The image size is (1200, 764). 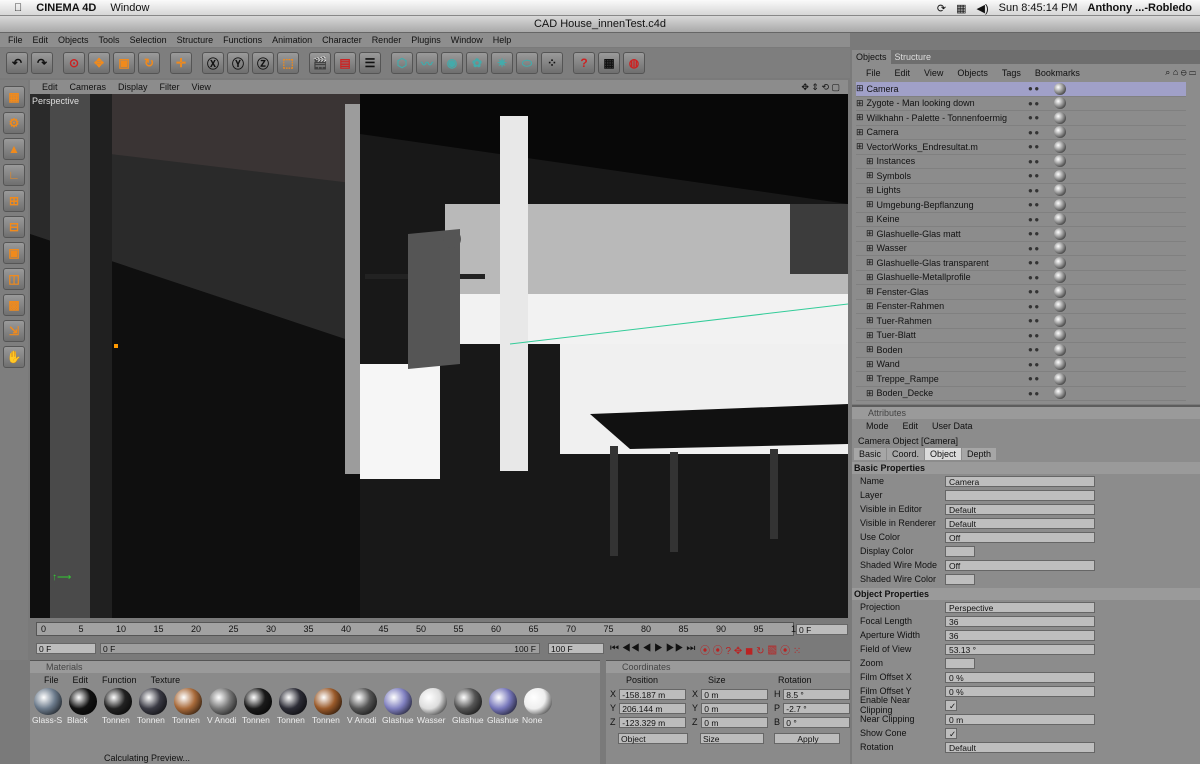 I want to click on rotation-field: 0 °, so click(x=816, y=722).